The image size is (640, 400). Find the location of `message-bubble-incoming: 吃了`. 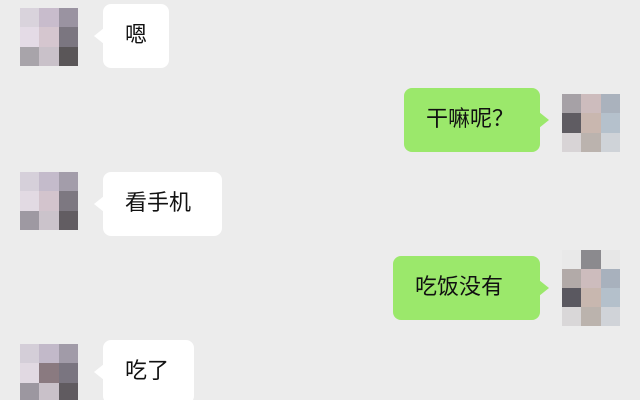

message-bubble-incoming: 吃了 is located at coordinates (144, 370).